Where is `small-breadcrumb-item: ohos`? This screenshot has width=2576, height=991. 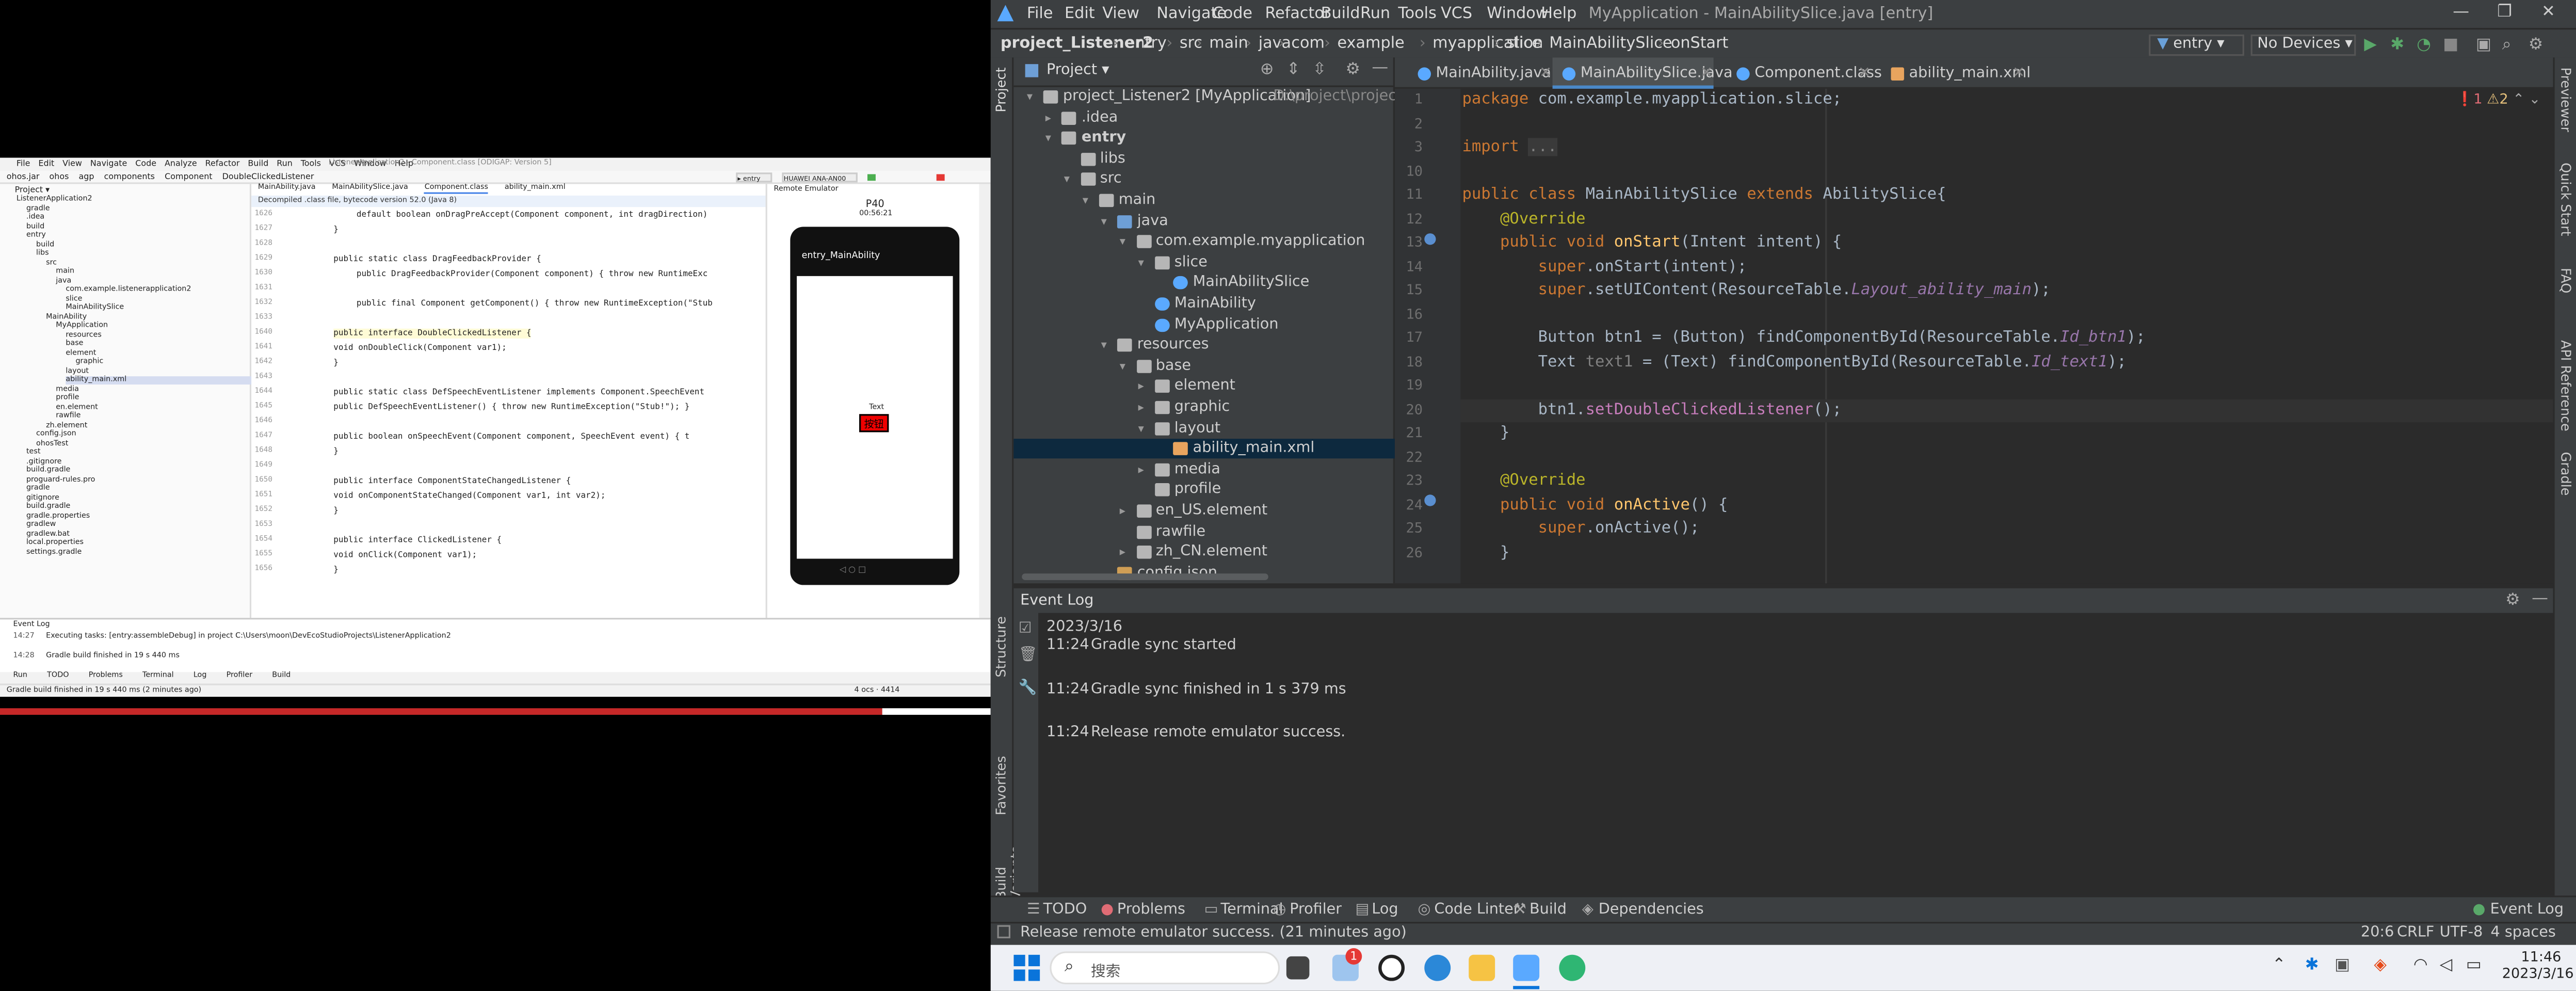 small-breadcrumb-item: ohos is located at coordinates (60, 177).